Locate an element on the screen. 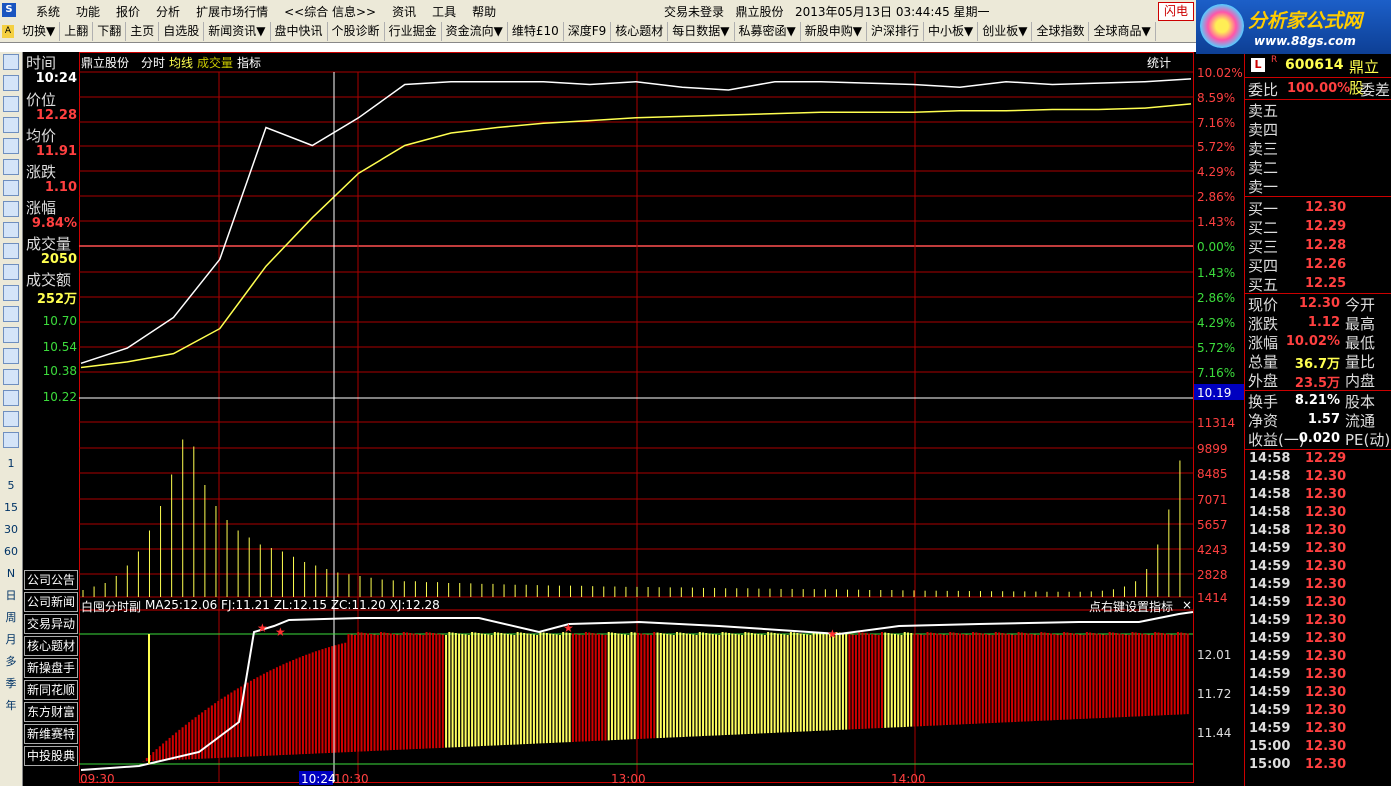  toolbar-button: 维特£10 is located at coordinates (536, 31).